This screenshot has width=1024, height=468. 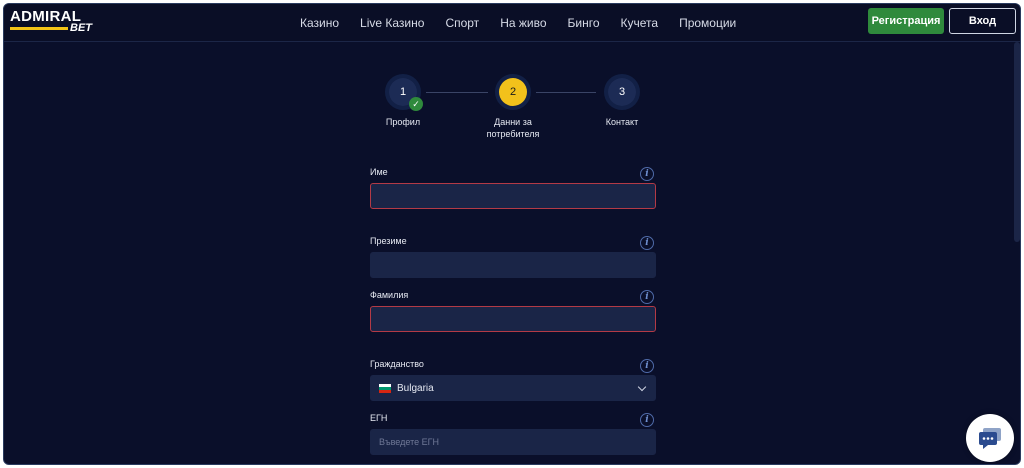 I want to click on egn-label: ЕГН, so click(x=379, y=418).